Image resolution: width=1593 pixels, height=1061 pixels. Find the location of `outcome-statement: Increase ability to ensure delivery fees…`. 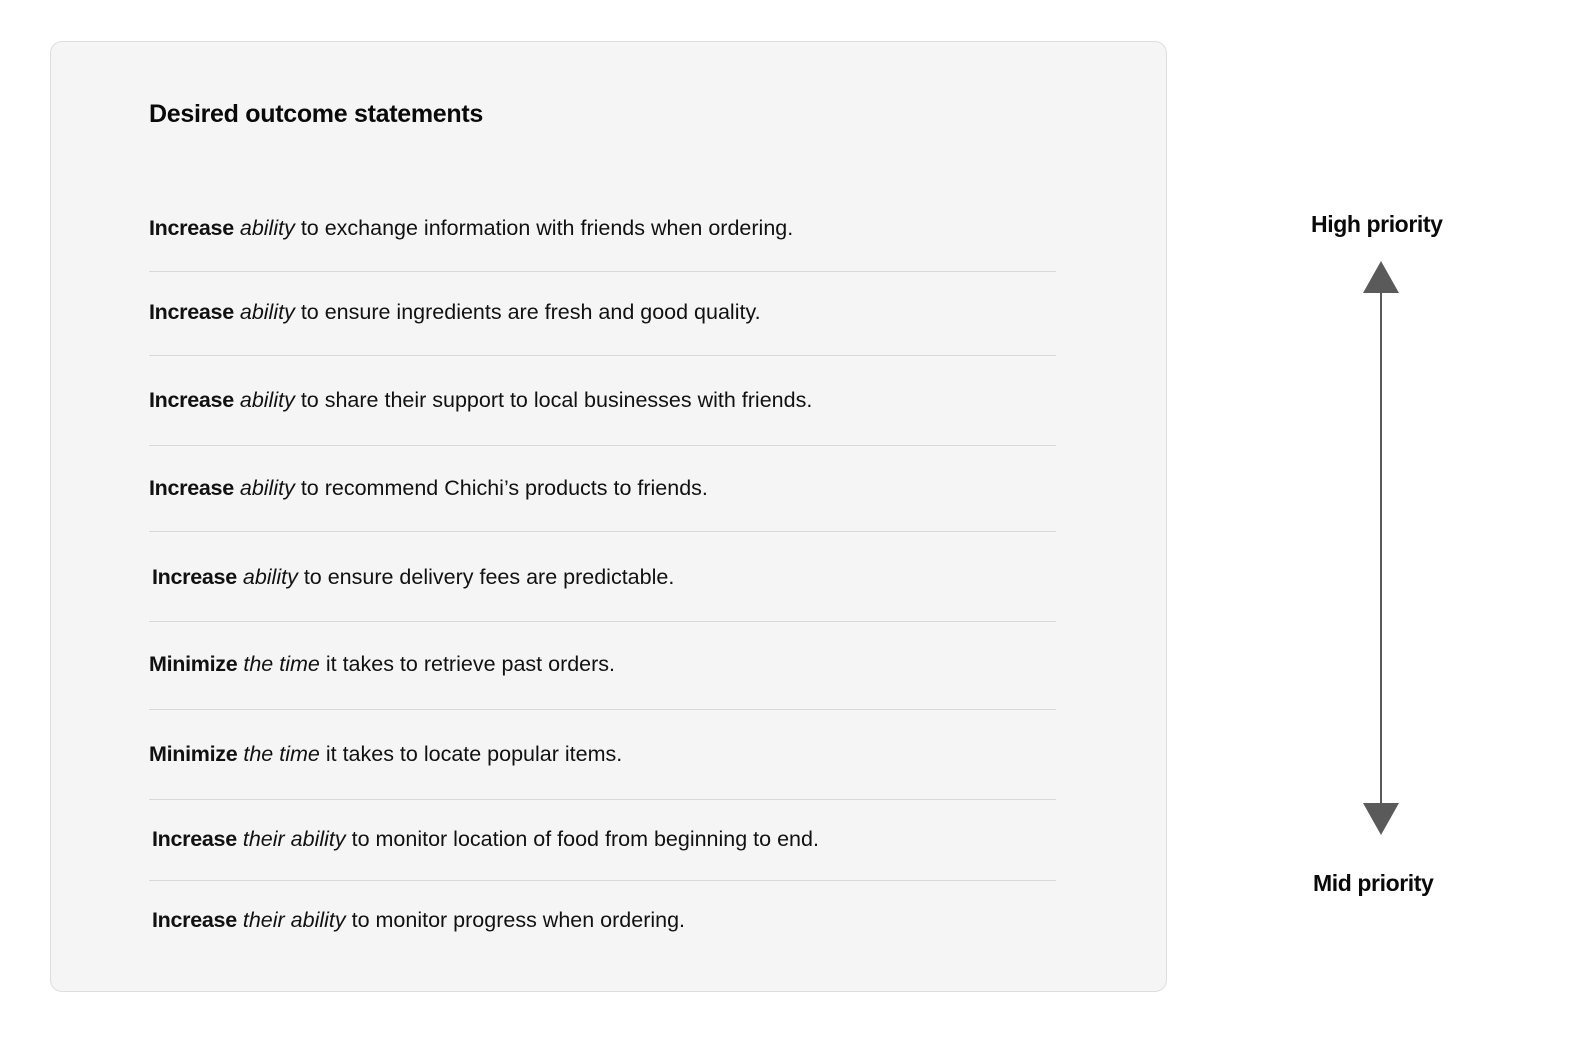

outcome-statement: Increase ability to ensure delivery fees… is located at coordinates (413, 577).